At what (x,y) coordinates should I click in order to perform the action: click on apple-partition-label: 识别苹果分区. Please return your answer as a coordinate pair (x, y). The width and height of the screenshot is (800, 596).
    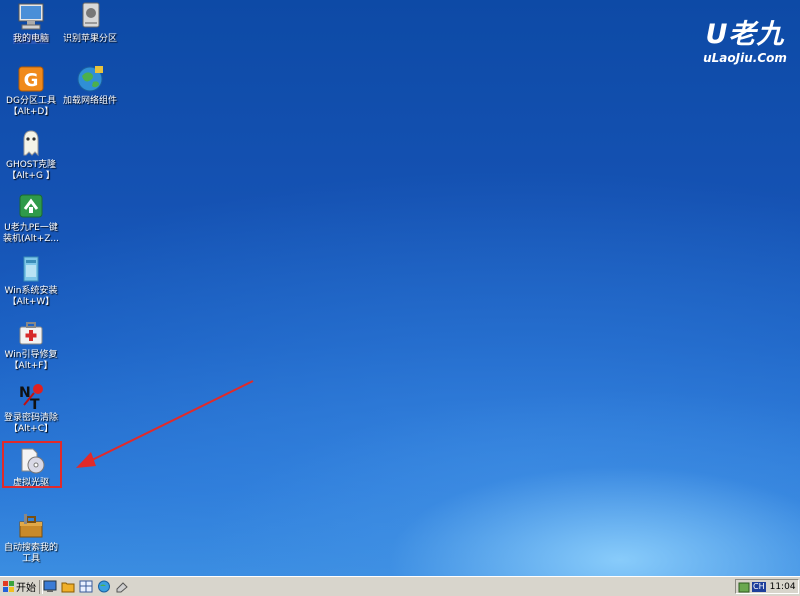
    Looking at the image, I should click on (89, 39).